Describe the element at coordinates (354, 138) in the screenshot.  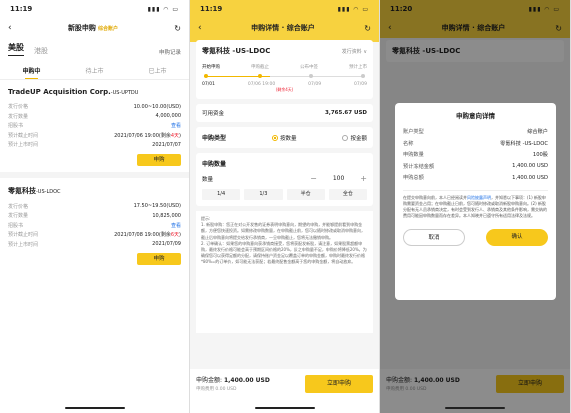
I see `by-amount-radio: 按金额` at that location.